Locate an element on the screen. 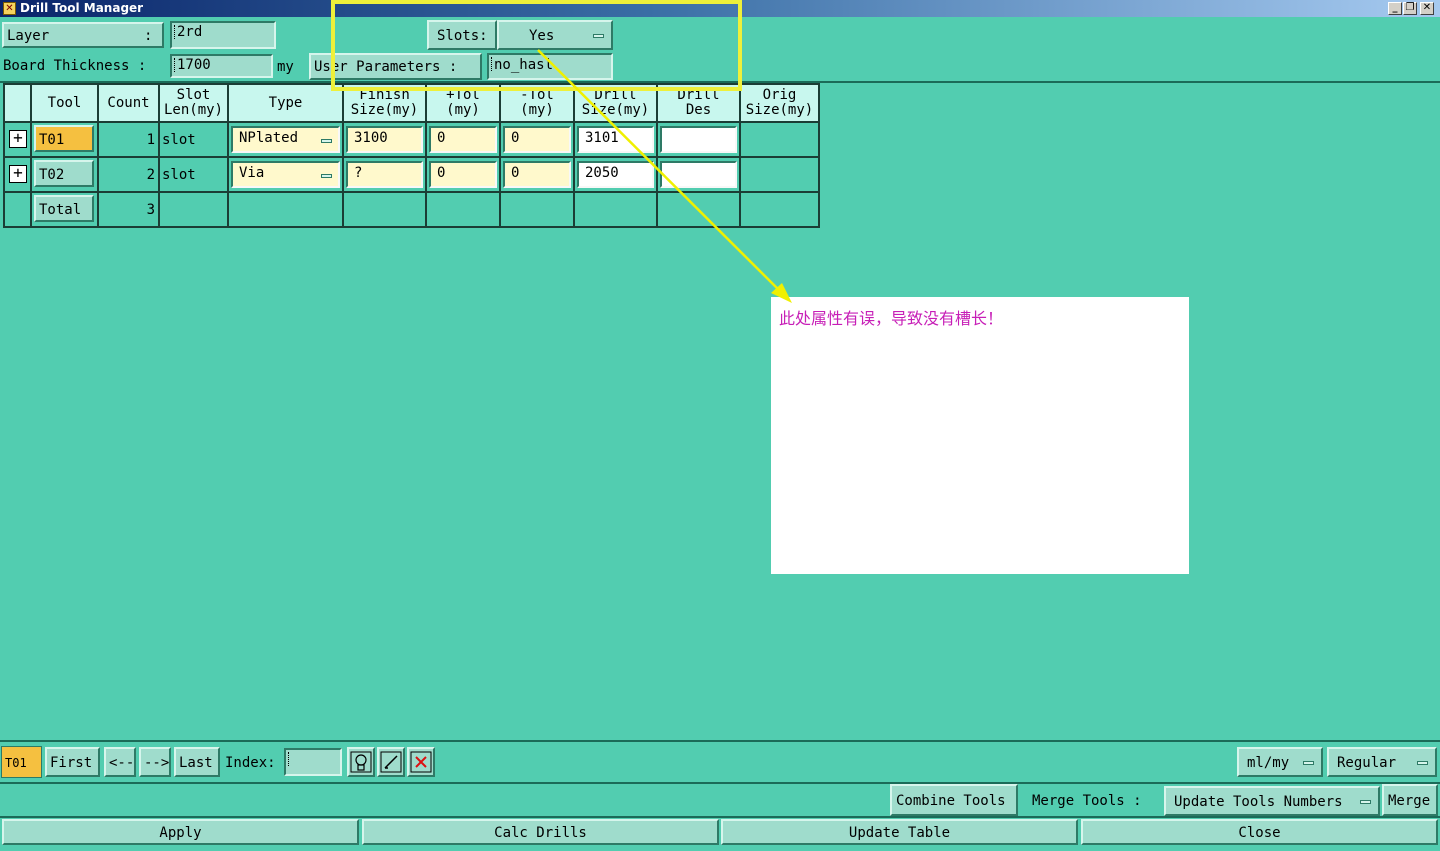  next-button: --> is located at coordinates (155, 762).